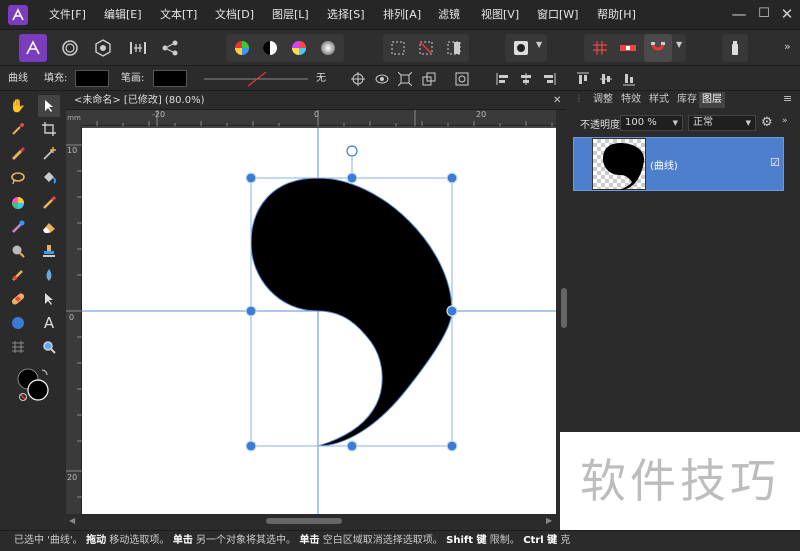 This screenshot has width=800, height=551. I want to click on status-text: 移动选取项。, so click(138, 540).